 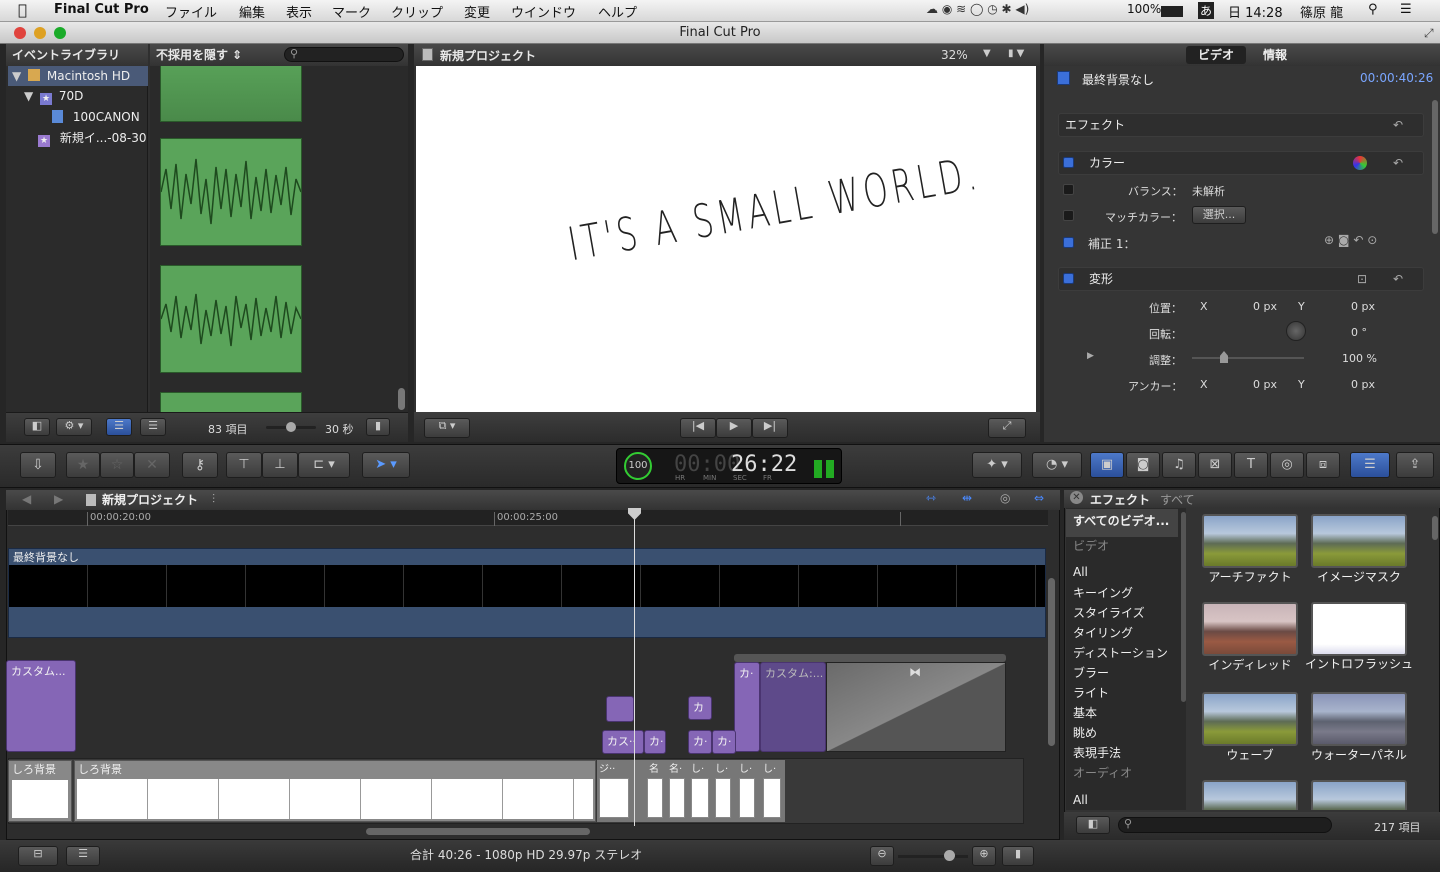 I want to click on tab-video: ビデオ, so click(x=1216, y=55).